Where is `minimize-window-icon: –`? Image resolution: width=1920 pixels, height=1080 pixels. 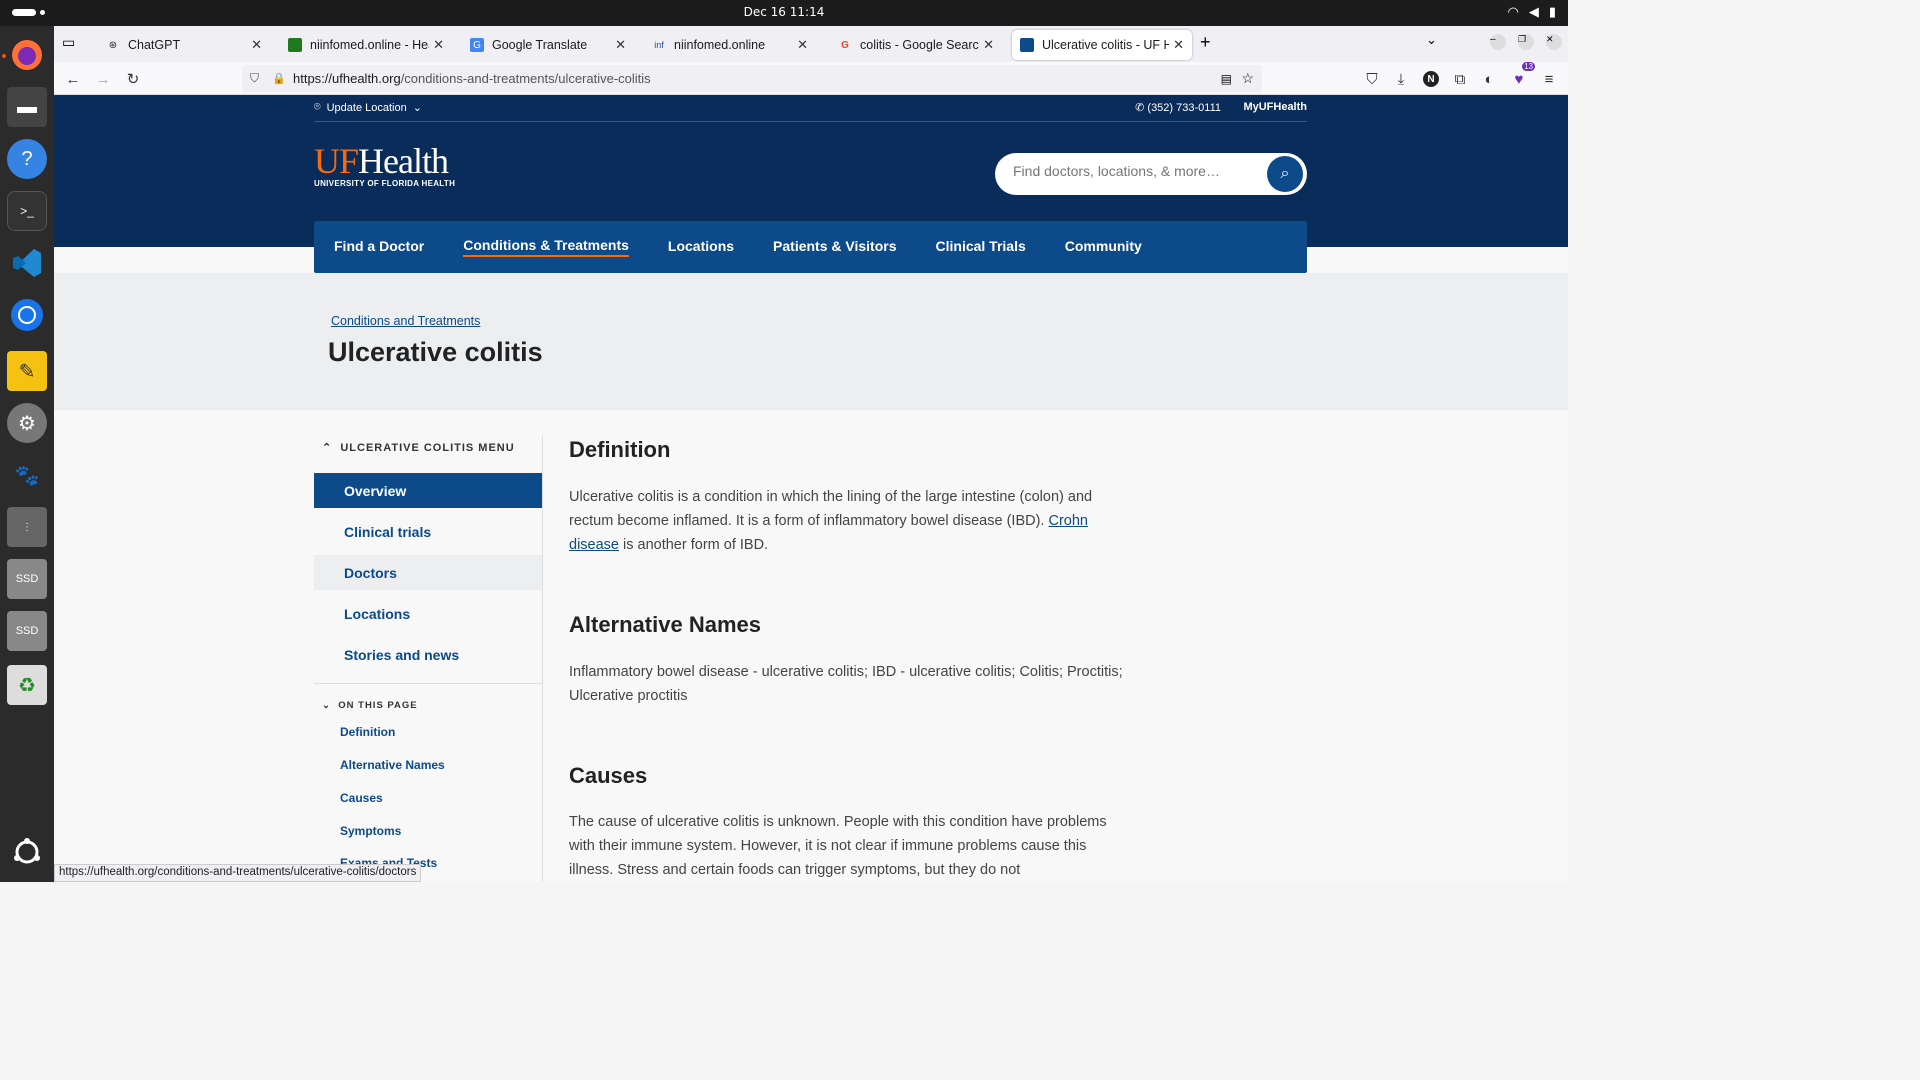
minimize-window-icon: – is located at coordinates (1498, 42).